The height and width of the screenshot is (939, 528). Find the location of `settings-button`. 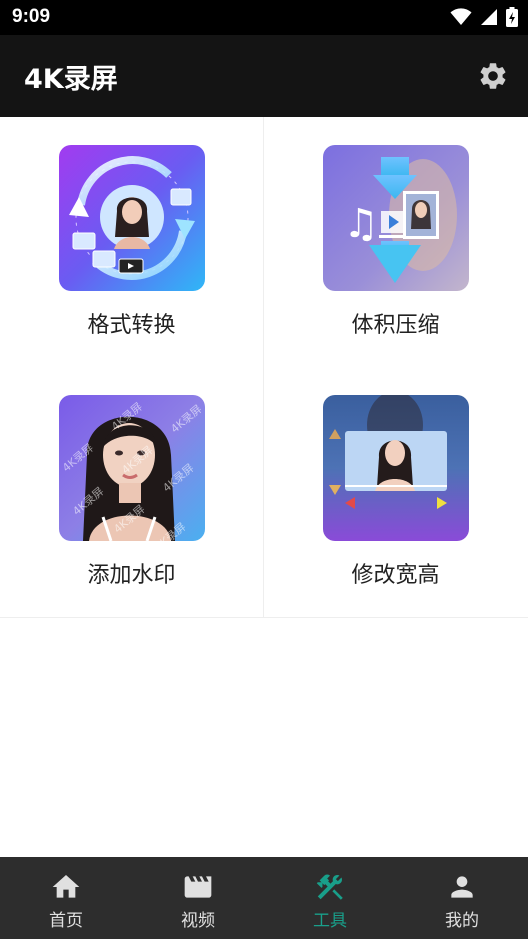

settings-button is located at coordinates (493, 76).